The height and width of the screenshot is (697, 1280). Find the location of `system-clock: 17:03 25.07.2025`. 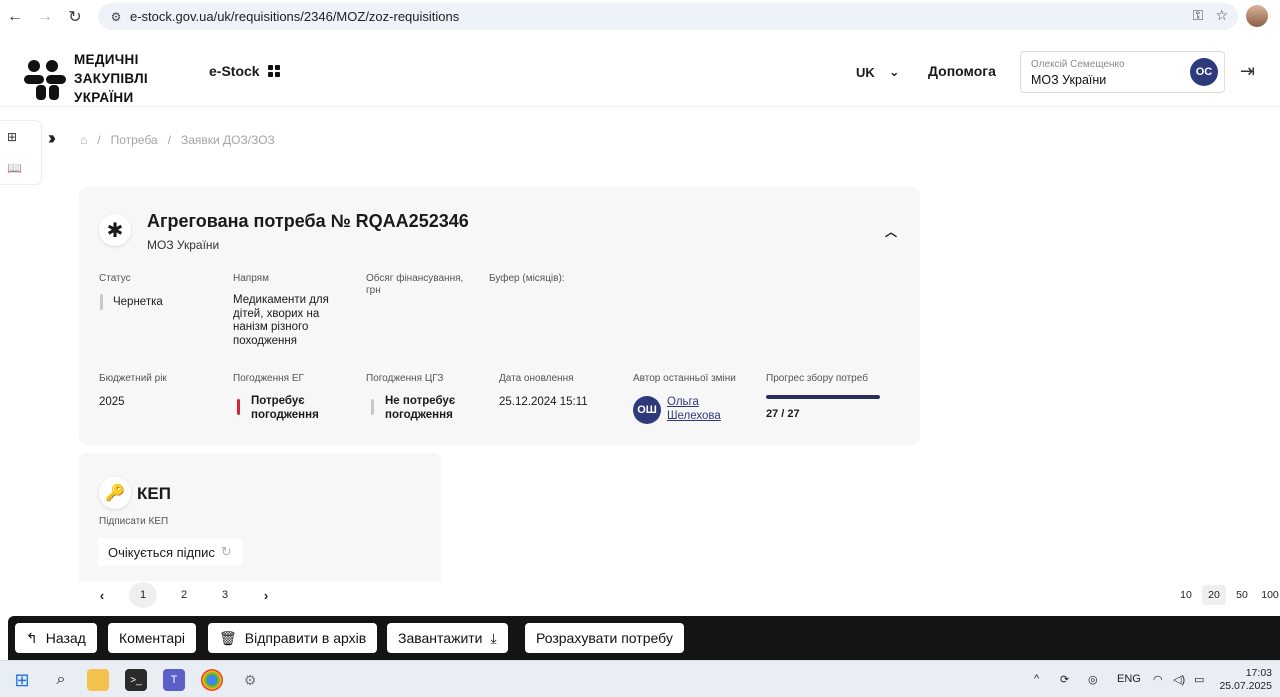

system-clock: 17:03 25.07.2025 is located at coordinates (1245, 680).